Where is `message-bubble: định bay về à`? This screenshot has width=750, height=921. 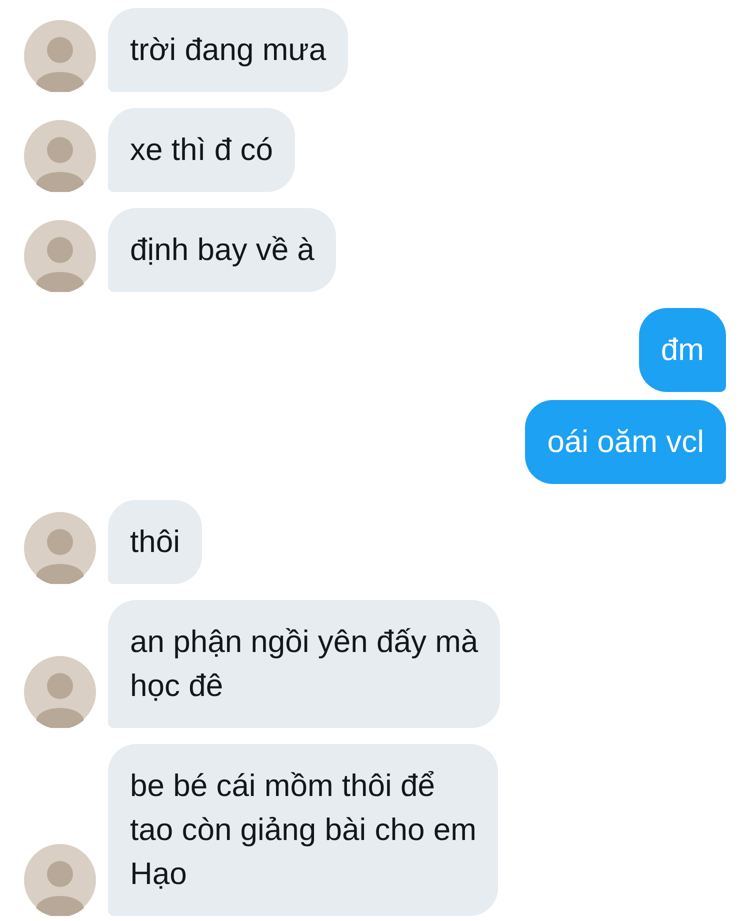 message-bubble: định bay về à is located at coordinates (222, 250).